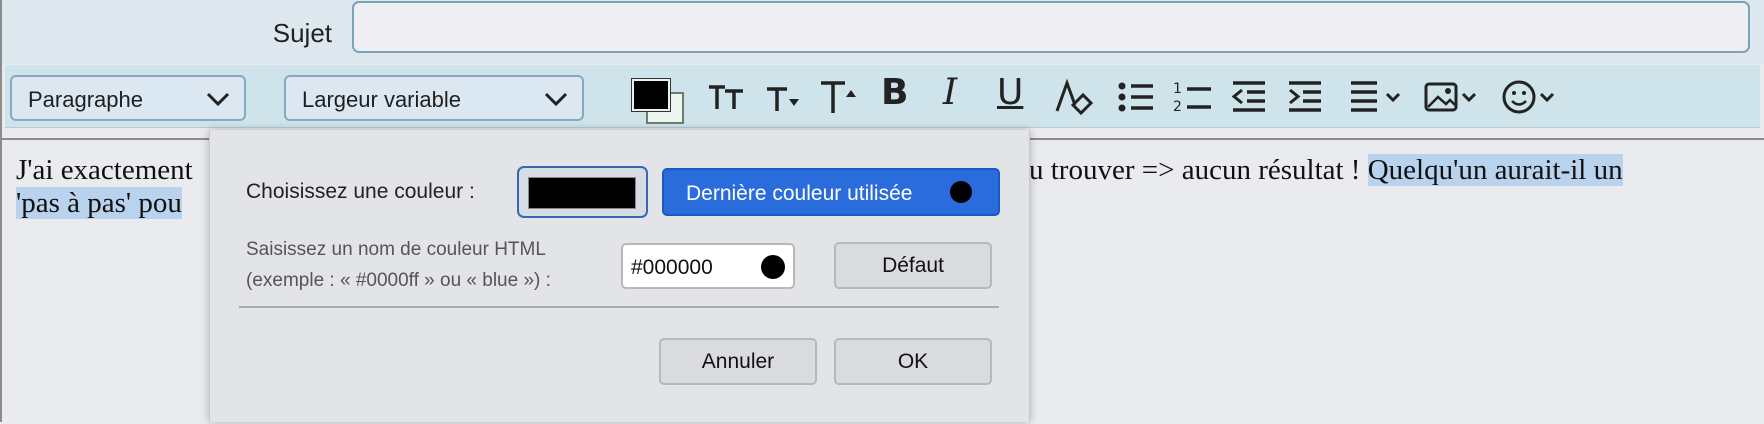 The width and height of the screenshot is (1764, 424). Describe the element at coordinates (839, 97) in the screenshot. I see `increase-size-icon` at that location.